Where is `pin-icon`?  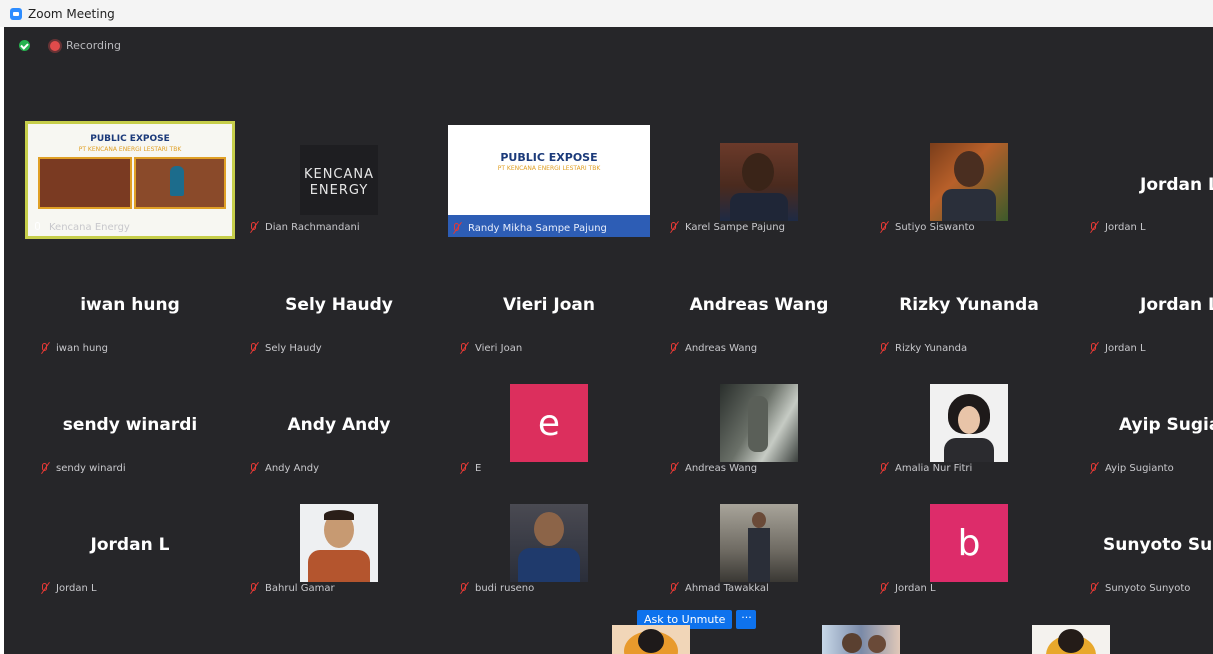
pin-icon is located at coordinates (38, 227).